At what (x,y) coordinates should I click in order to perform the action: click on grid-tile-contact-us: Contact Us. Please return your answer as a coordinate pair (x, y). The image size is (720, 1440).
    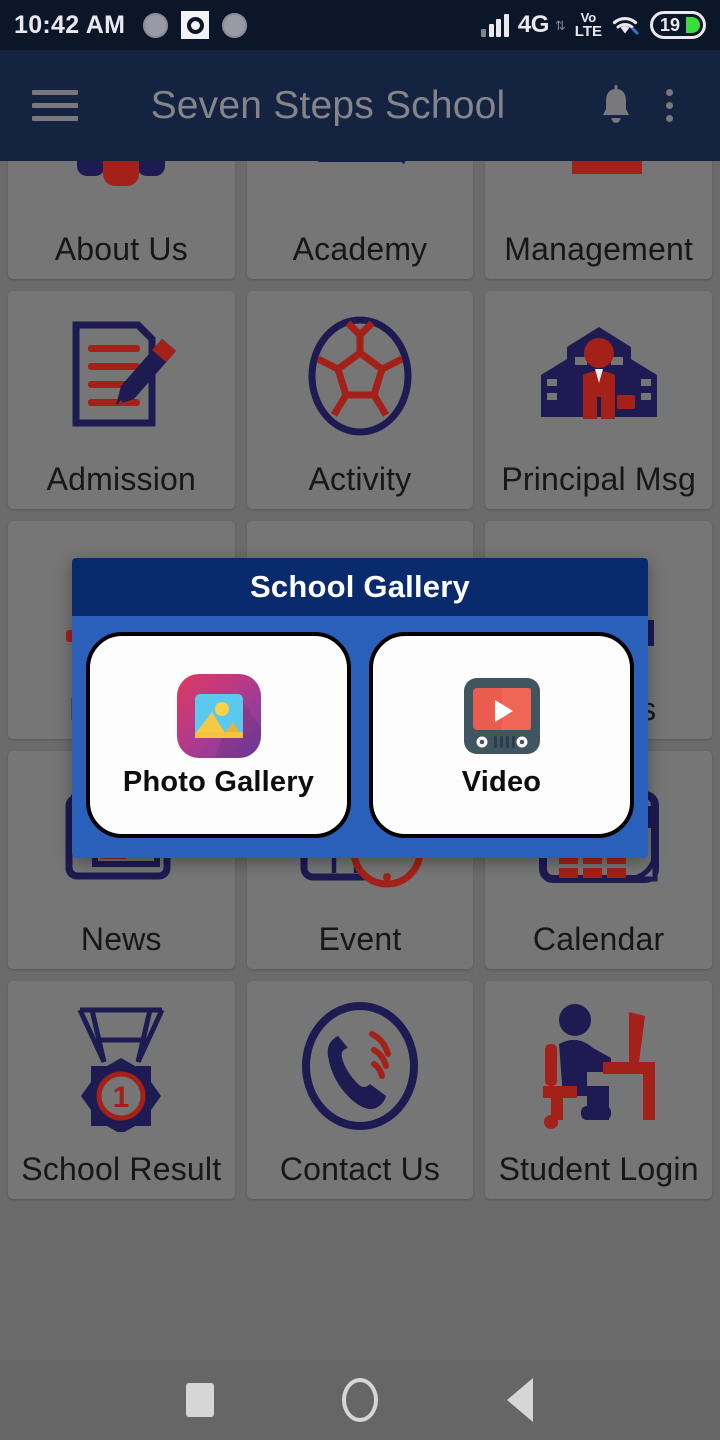
    Looking at the image, I should click on (360, 1090).